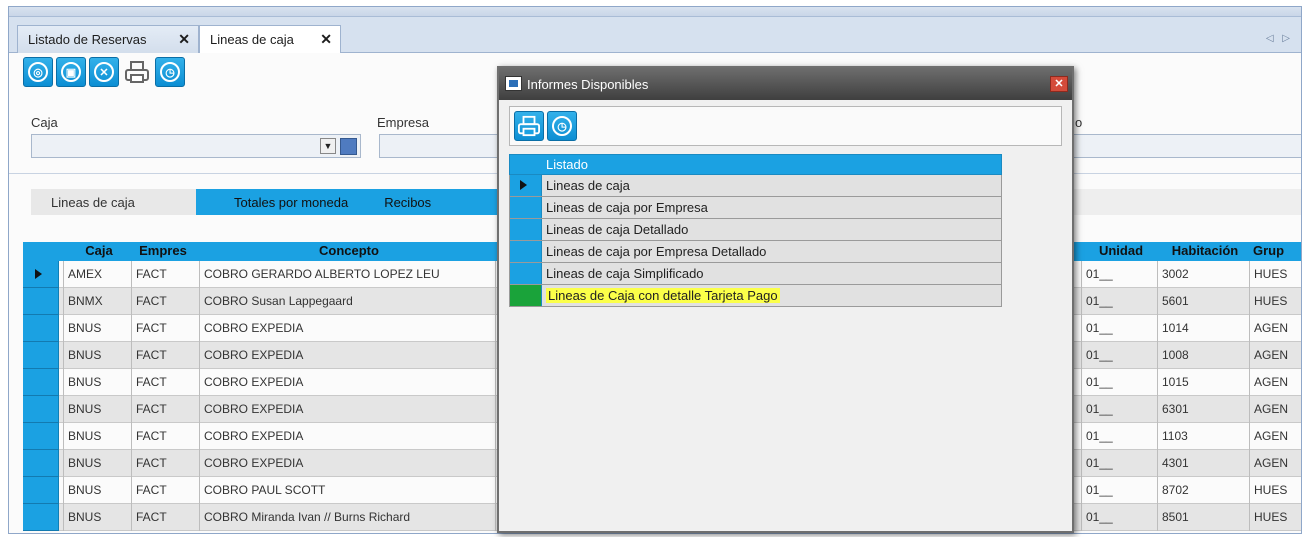  What do you see at coordinates (1121, 250) in the screenshot?
I see `col-header-unidad: Unidad` at bounding box center [1121, 250].